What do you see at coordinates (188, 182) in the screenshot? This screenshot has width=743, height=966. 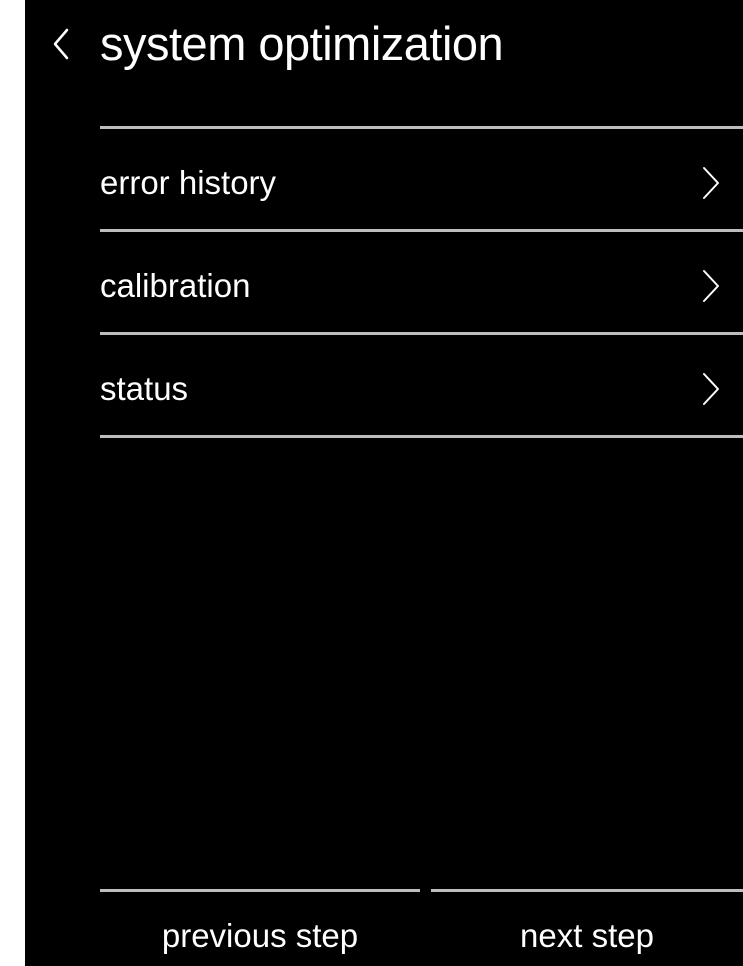 I see `menu-item-label: error history` at bounding box center [188, 182].